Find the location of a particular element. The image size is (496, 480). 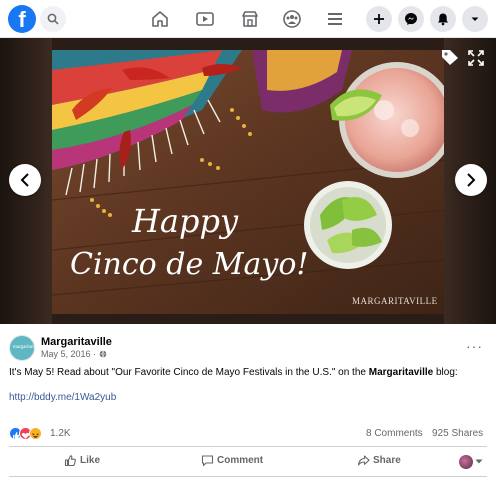

post-text-bold-link: Margaritaville is located at coordinates (401, 372).